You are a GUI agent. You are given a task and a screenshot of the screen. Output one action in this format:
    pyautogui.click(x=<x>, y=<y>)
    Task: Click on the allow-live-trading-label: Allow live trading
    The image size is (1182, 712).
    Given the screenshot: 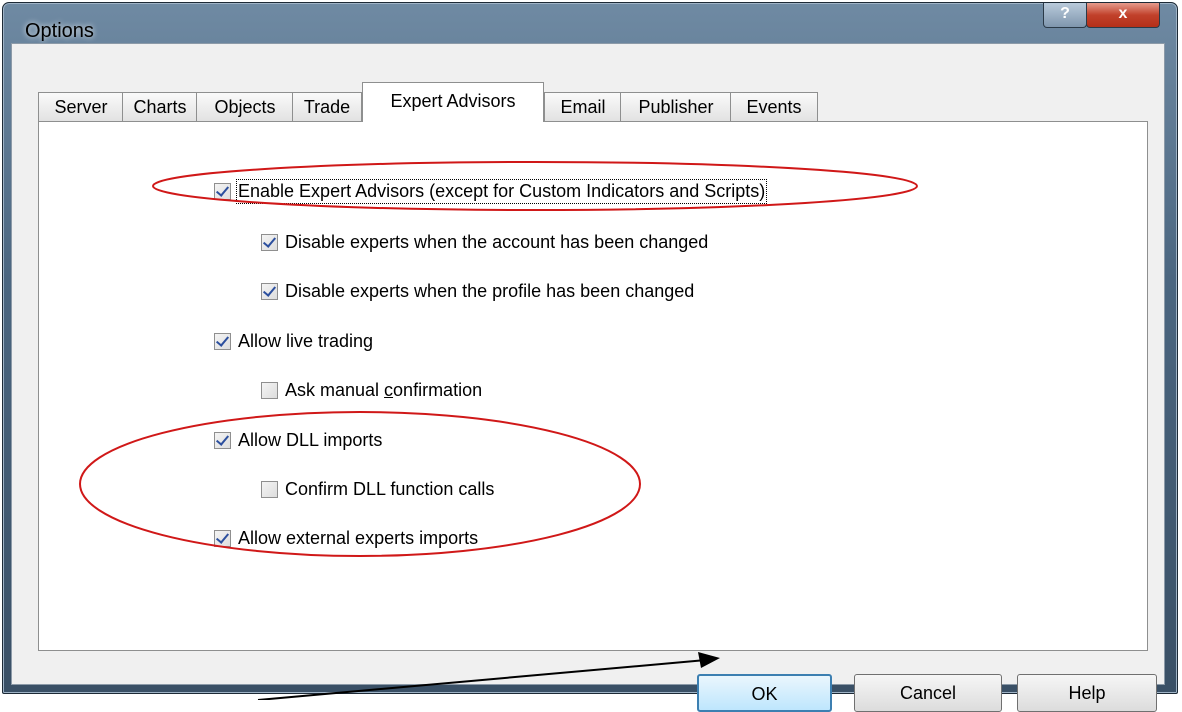 What is the action you would take?
    pyautogui.click(x=306, y=340)
    